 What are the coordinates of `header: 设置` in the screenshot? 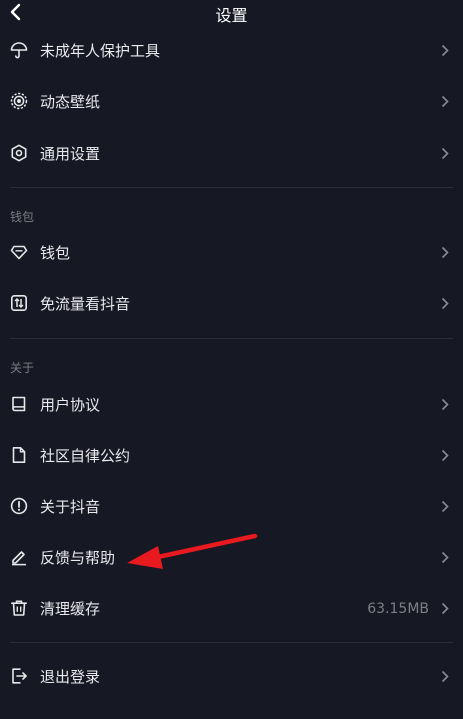 It's located at (231, 13).